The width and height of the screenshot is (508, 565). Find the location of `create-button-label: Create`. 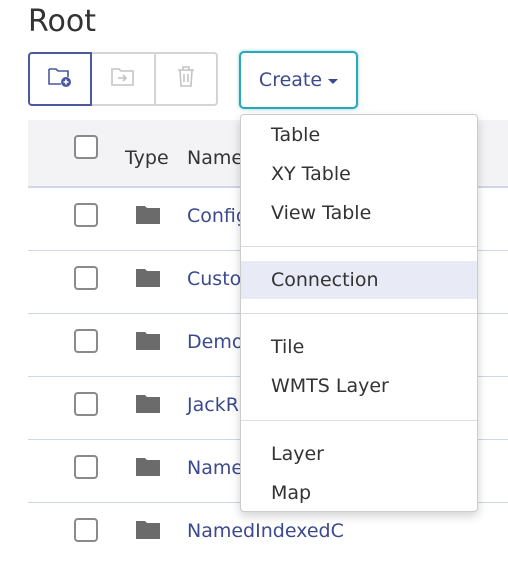

create-button-label: Create is located at coordinates (290, 80).